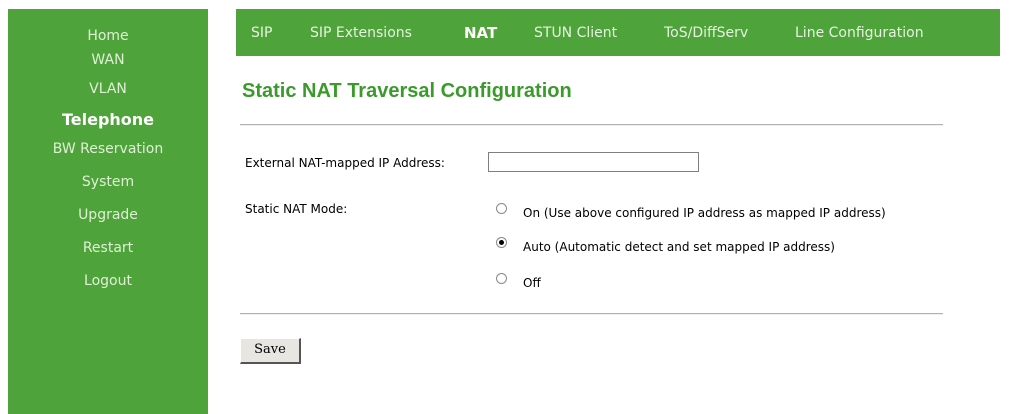  Describe the element at coordinates (270, 351) in the screenshot. I see `save-button: Save` at that location.